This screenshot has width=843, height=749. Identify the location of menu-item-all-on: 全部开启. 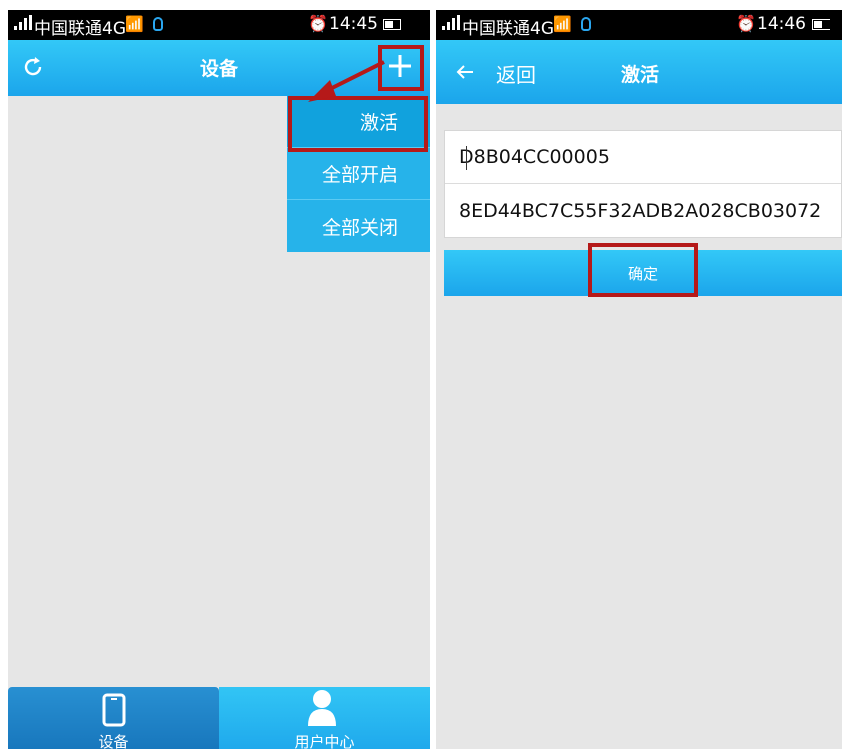
(358, 174).